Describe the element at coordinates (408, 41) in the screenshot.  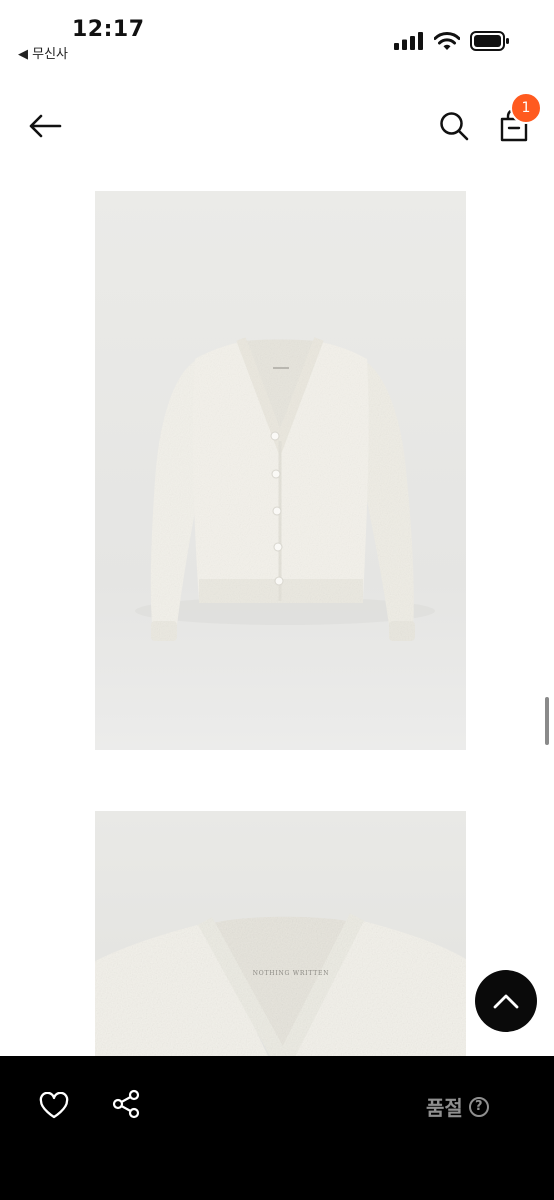
I see `cellular-signal-icon` at that location.